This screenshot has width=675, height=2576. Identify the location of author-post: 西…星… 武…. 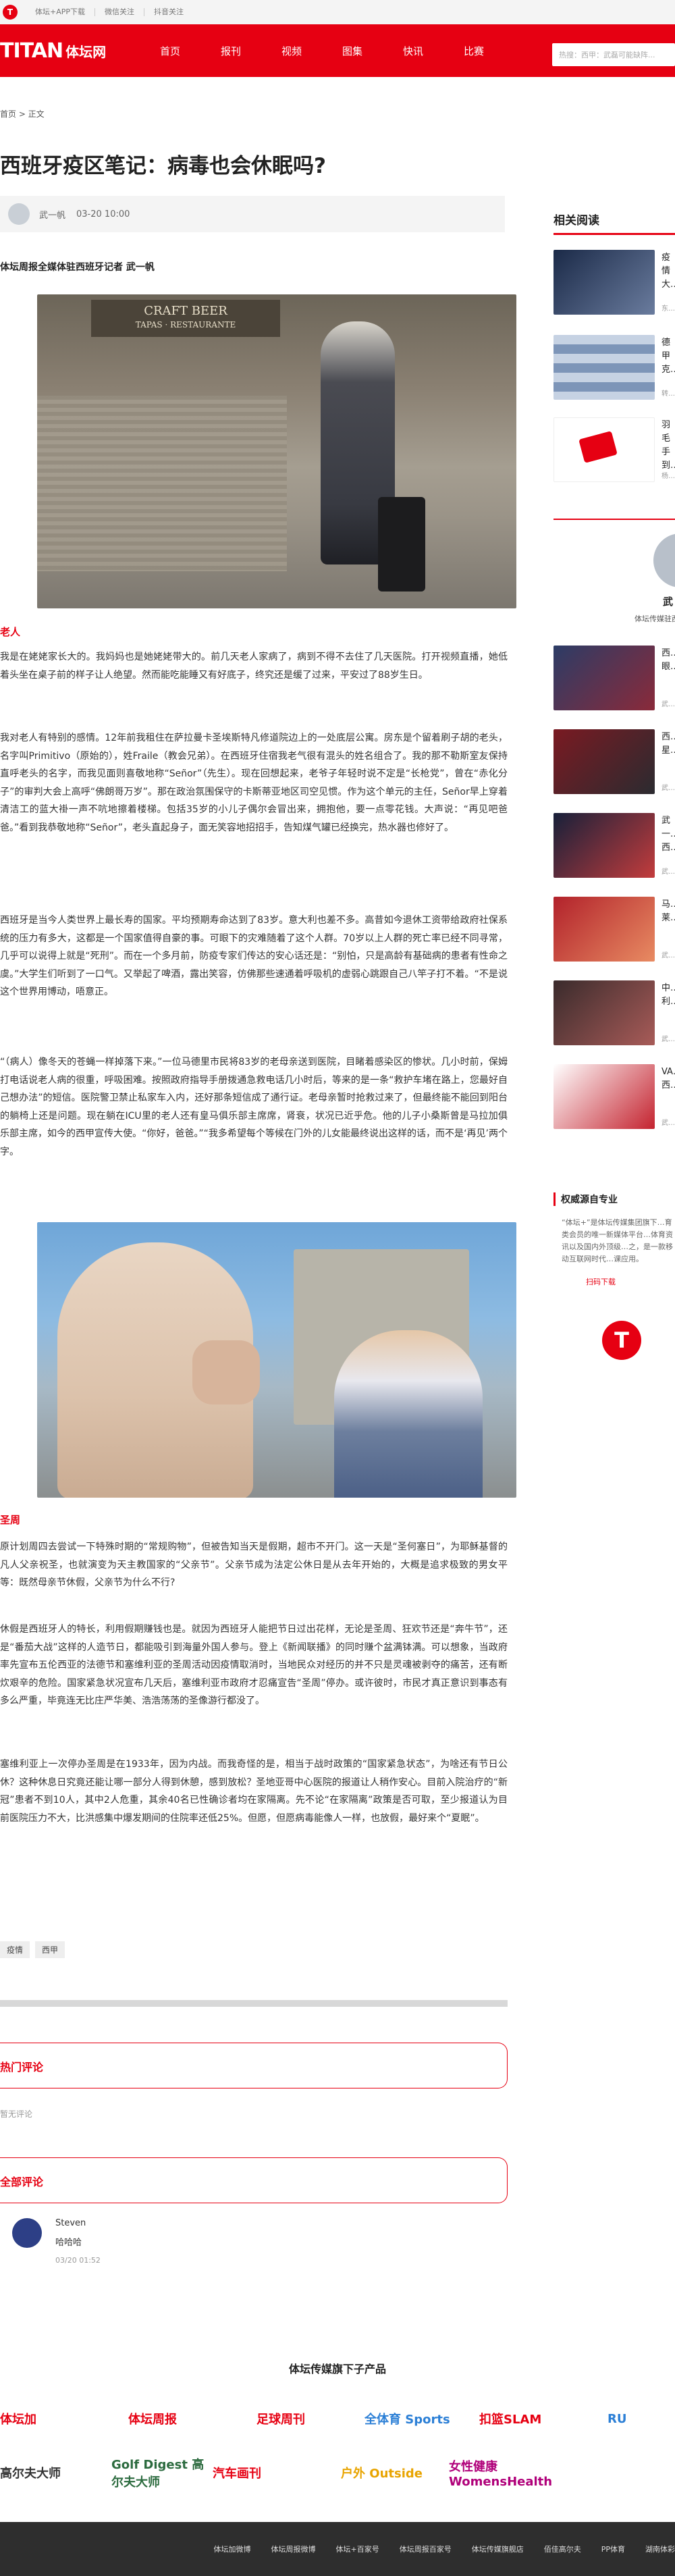
(614, 762).